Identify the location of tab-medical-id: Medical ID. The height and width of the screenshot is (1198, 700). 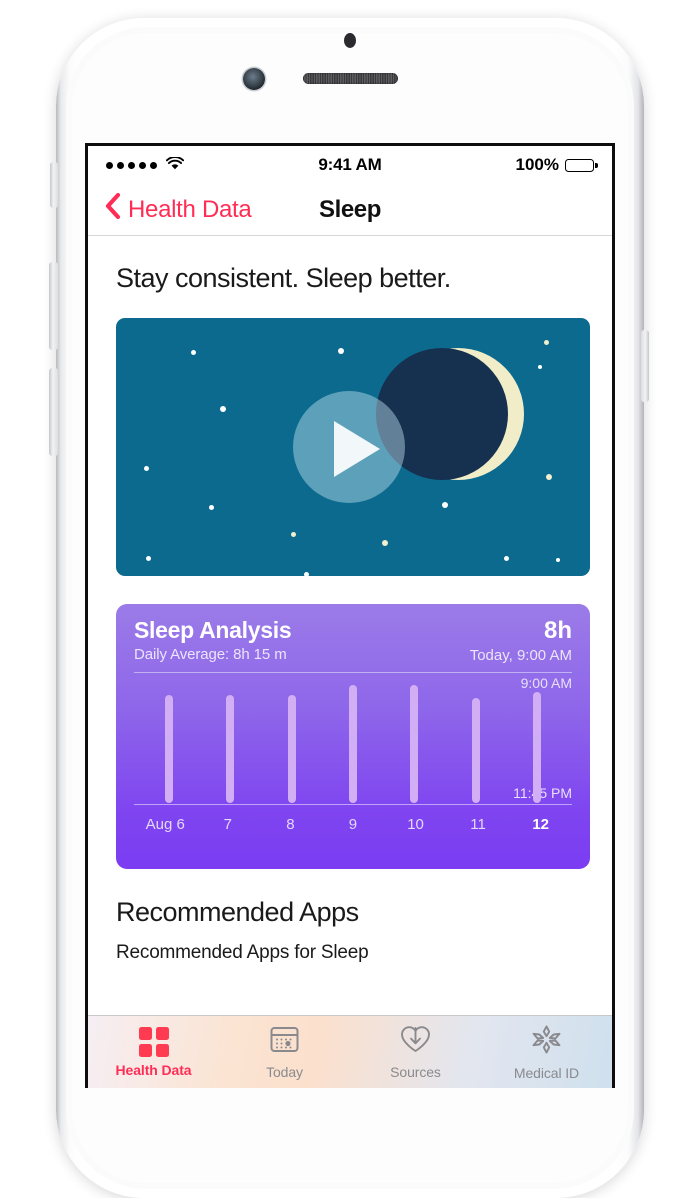
(546, 1052).